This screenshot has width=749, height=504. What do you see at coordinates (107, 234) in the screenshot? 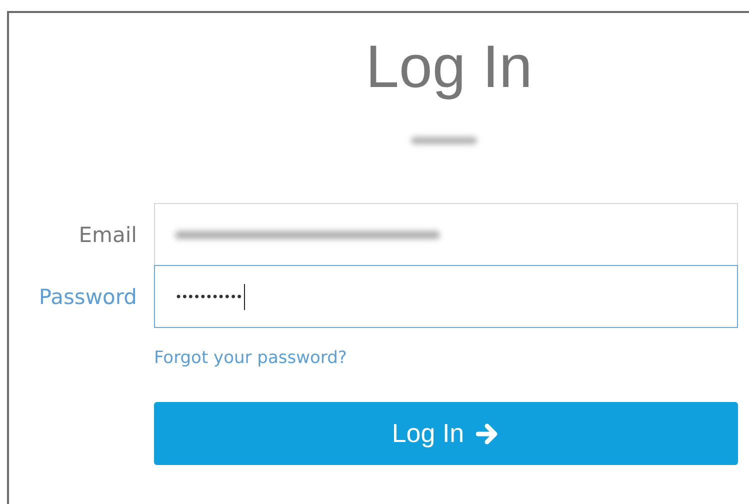
I see `field-label: Email` at bounding box center [107, 234].